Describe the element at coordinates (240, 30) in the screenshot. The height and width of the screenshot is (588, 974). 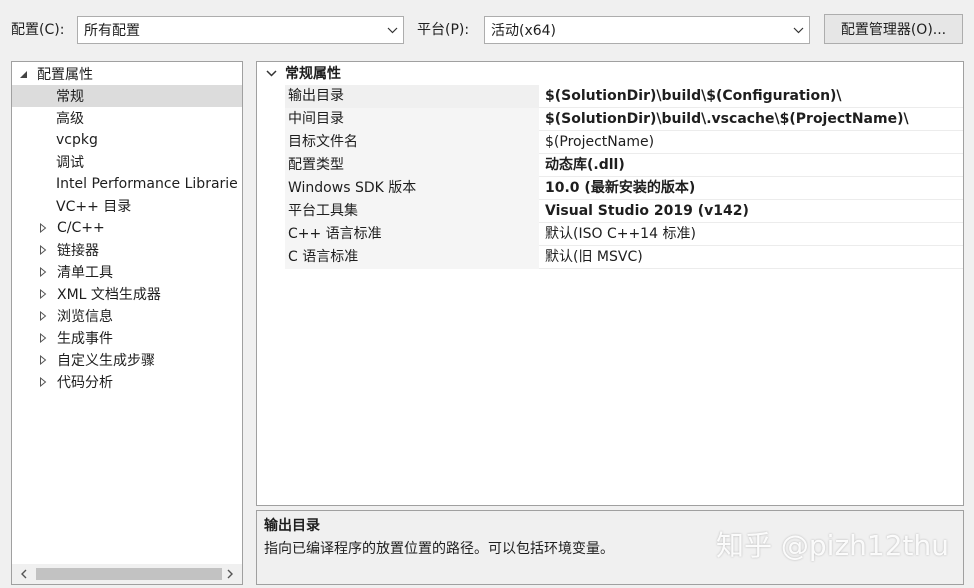
I see `configuration-dropdown: 所有配置` at that location.